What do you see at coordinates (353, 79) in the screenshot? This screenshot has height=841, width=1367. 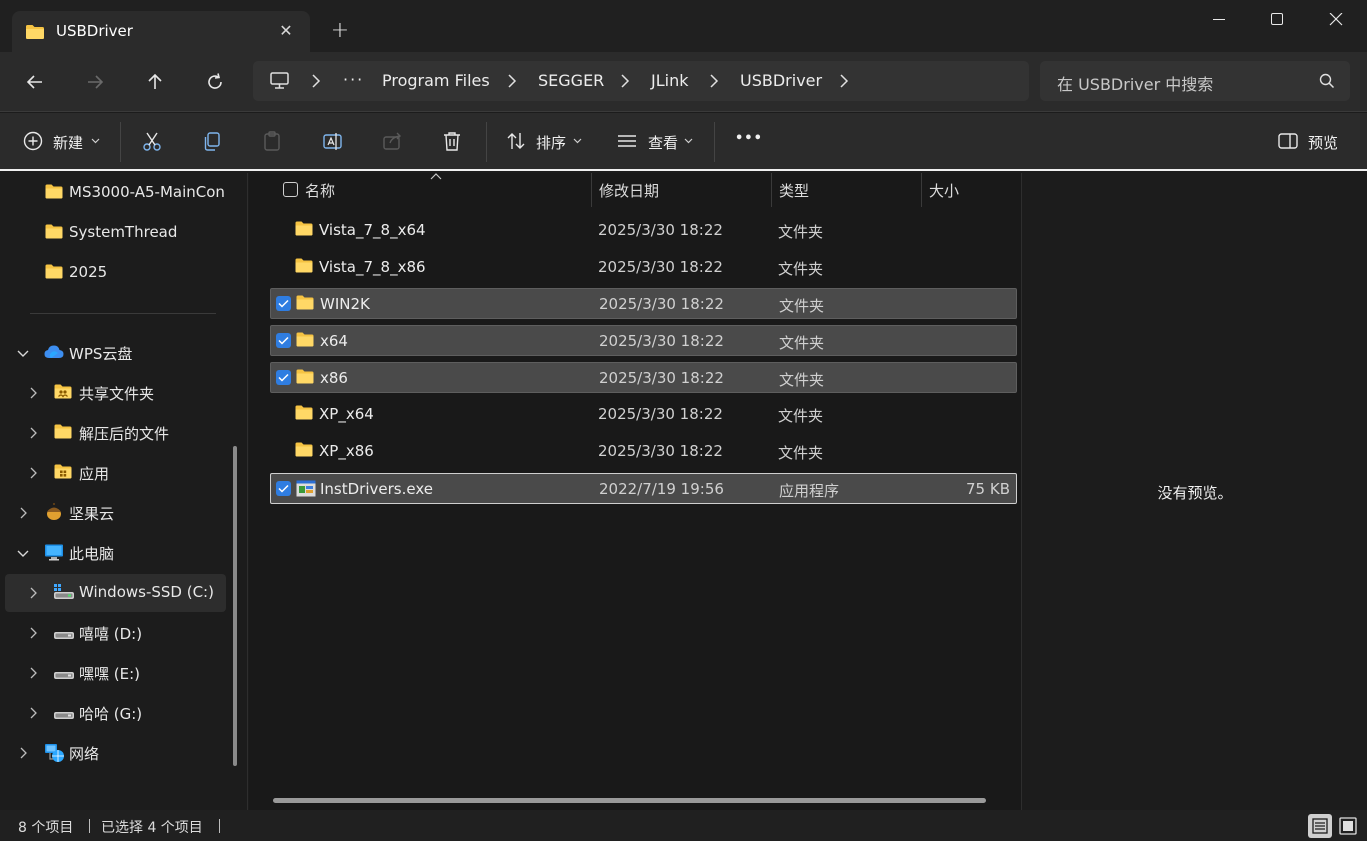 I see `breadcrumb-overflow: ···` at bounding box center [353, 79].